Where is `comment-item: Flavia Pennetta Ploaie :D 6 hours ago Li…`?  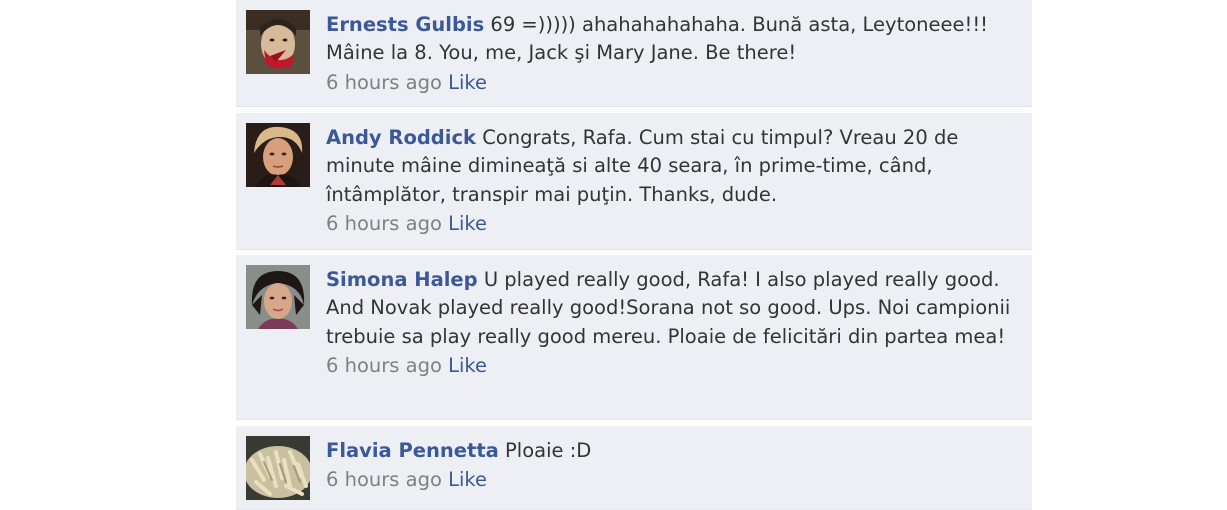
comment-item: Flavia Pennetta Ploaie :D 6 hours ago Li… is located at coordinates (634, 468).